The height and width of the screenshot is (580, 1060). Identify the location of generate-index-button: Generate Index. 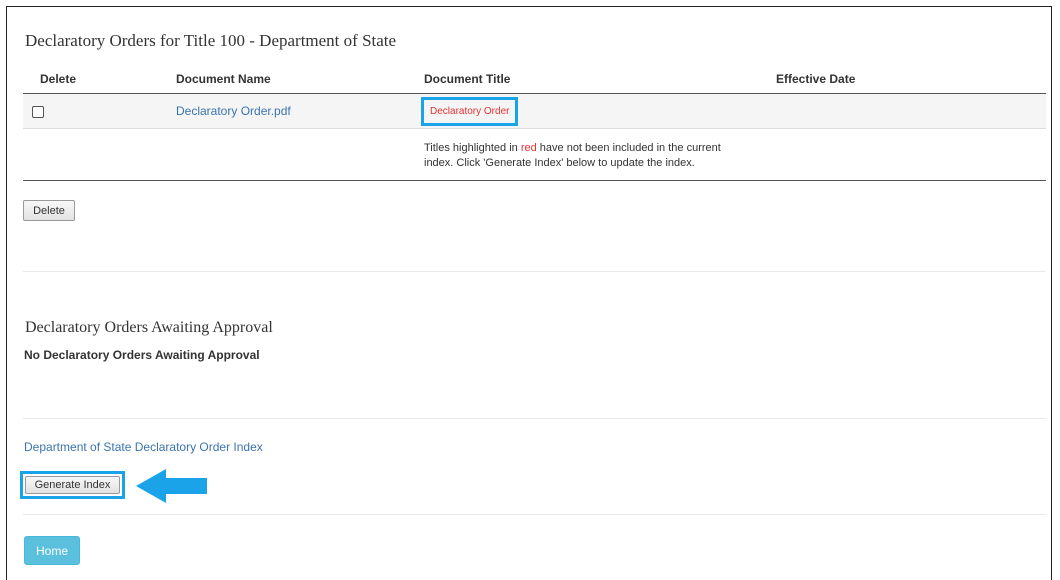
(72, 485).